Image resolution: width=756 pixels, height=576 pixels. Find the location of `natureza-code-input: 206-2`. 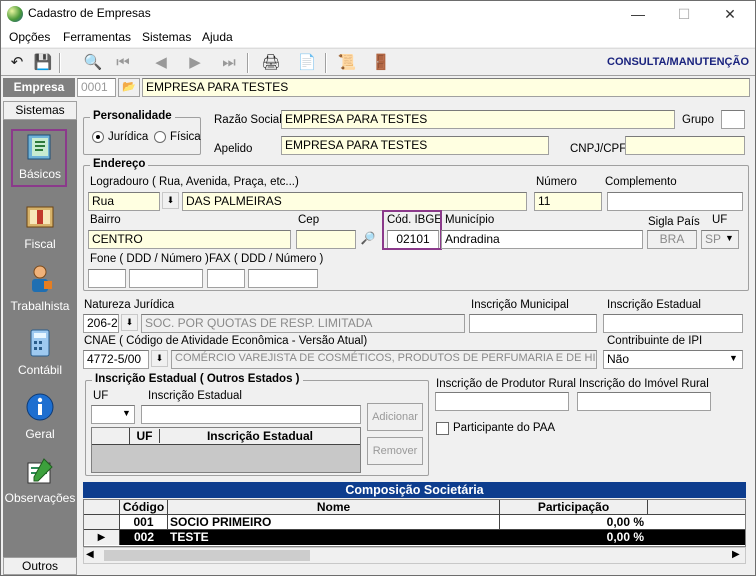

natureza-code-input: 206-2 is located at coordinates (101, 323).